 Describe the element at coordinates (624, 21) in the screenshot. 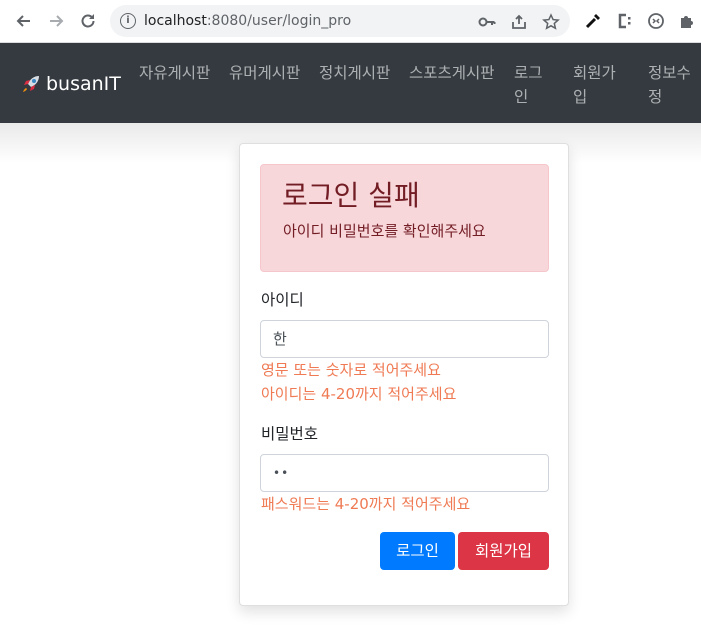

I see `extension-c-icon` at that location.